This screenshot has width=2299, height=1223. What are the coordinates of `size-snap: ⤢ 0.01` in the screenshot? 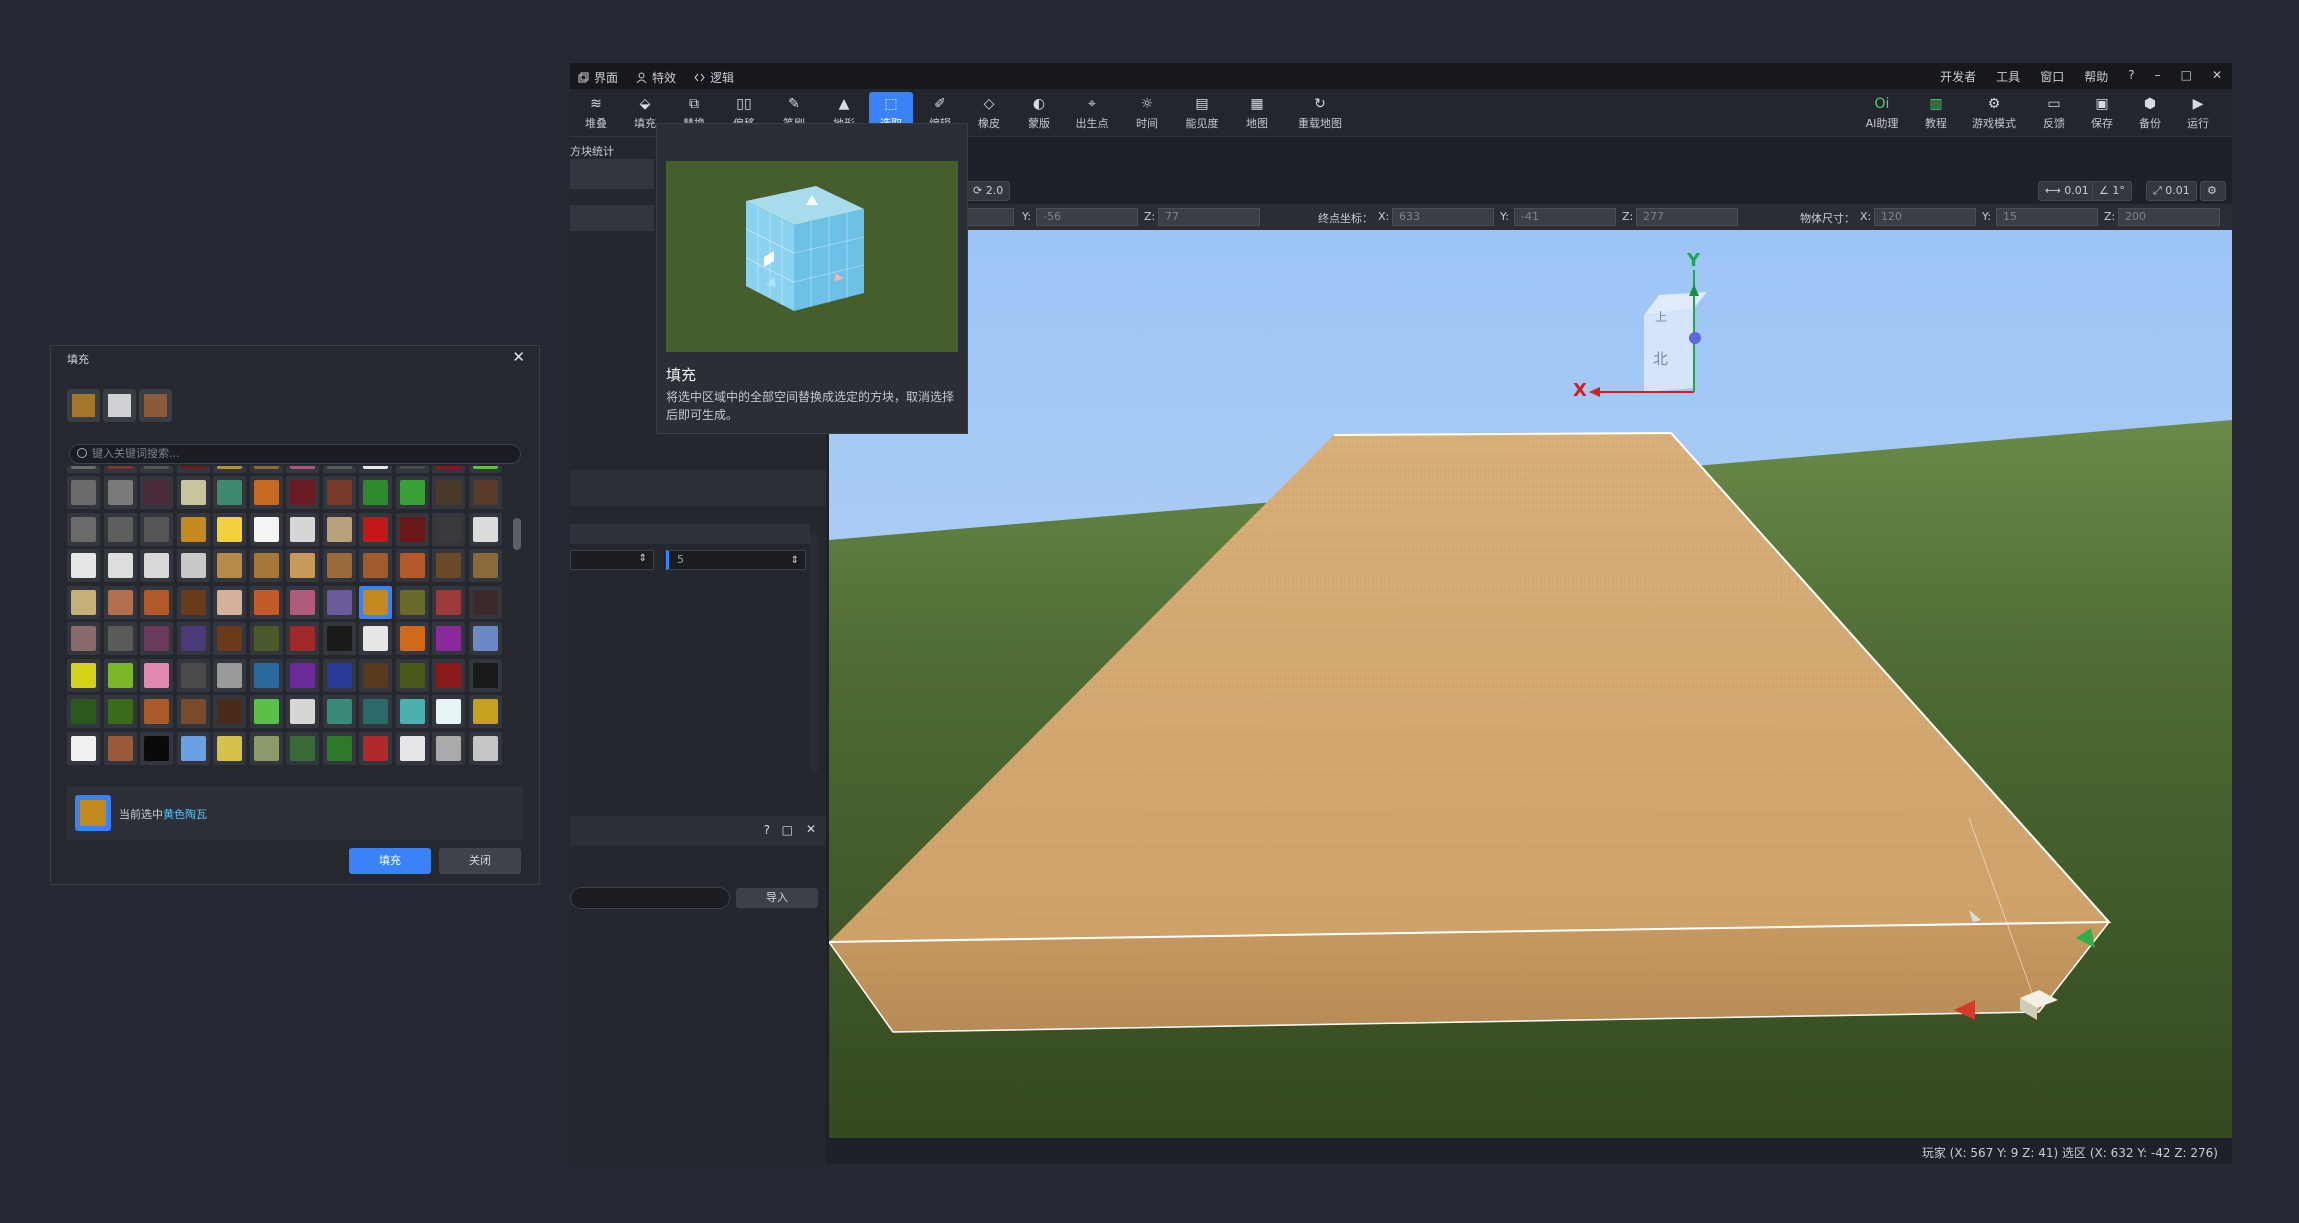 It's located at (2171, 191).